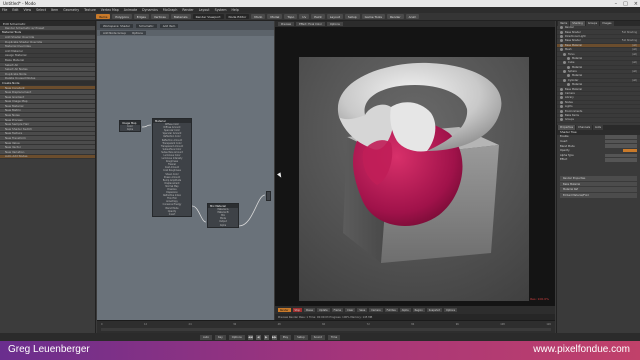 This screenshot has width=640, height=360. I want to click on viewport-save-button: Save, so click(362, 310).